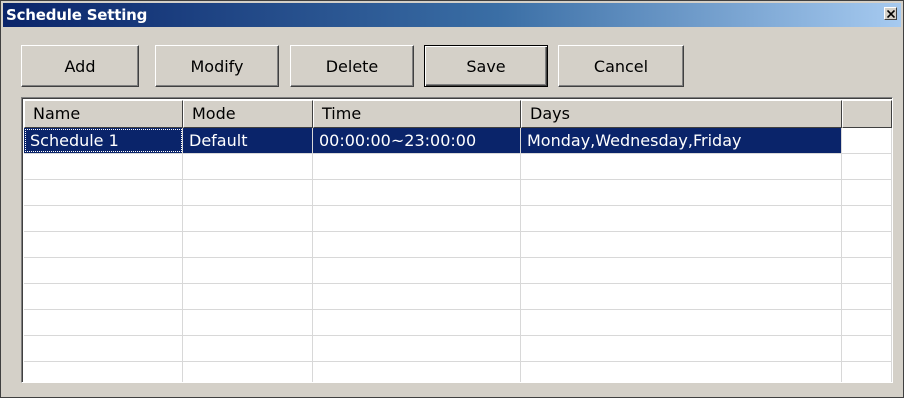 The height and width of the screenshot is (398, 904). What do you see at coordinates (77, 15) in the screenshot?
I see `window-title: Schedule Setting` at bounding box center [77, 15].